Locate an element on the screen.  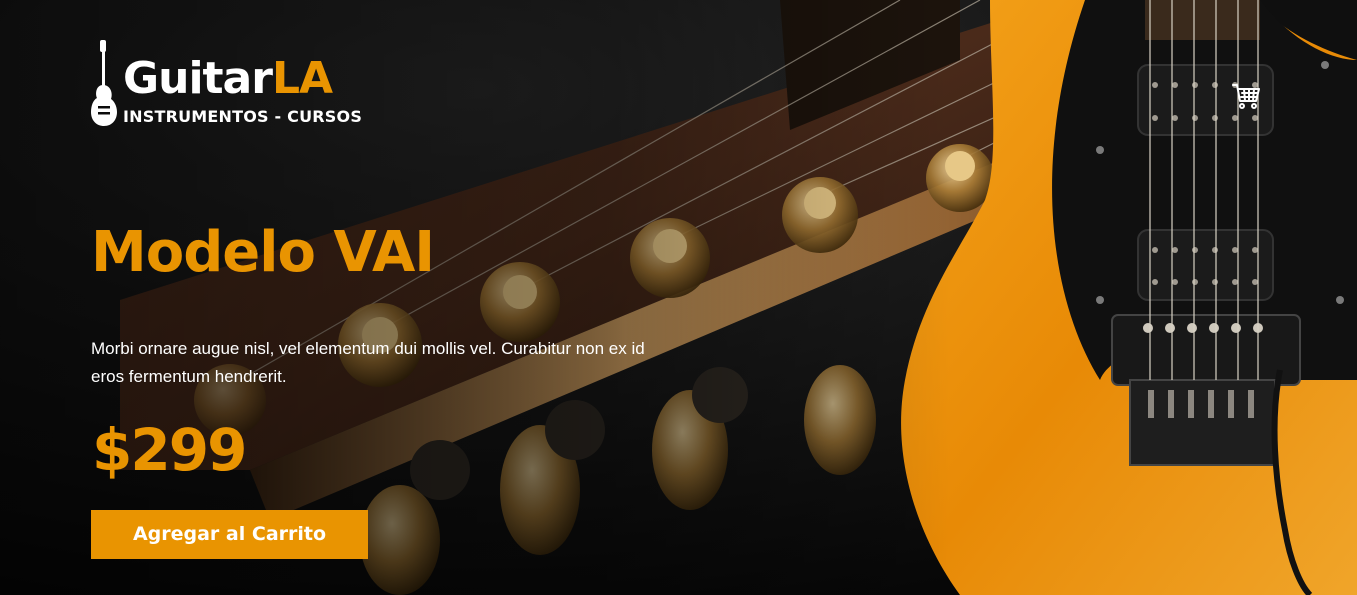
logo-brand-main: Guitar is located at coordinates (198, 78).